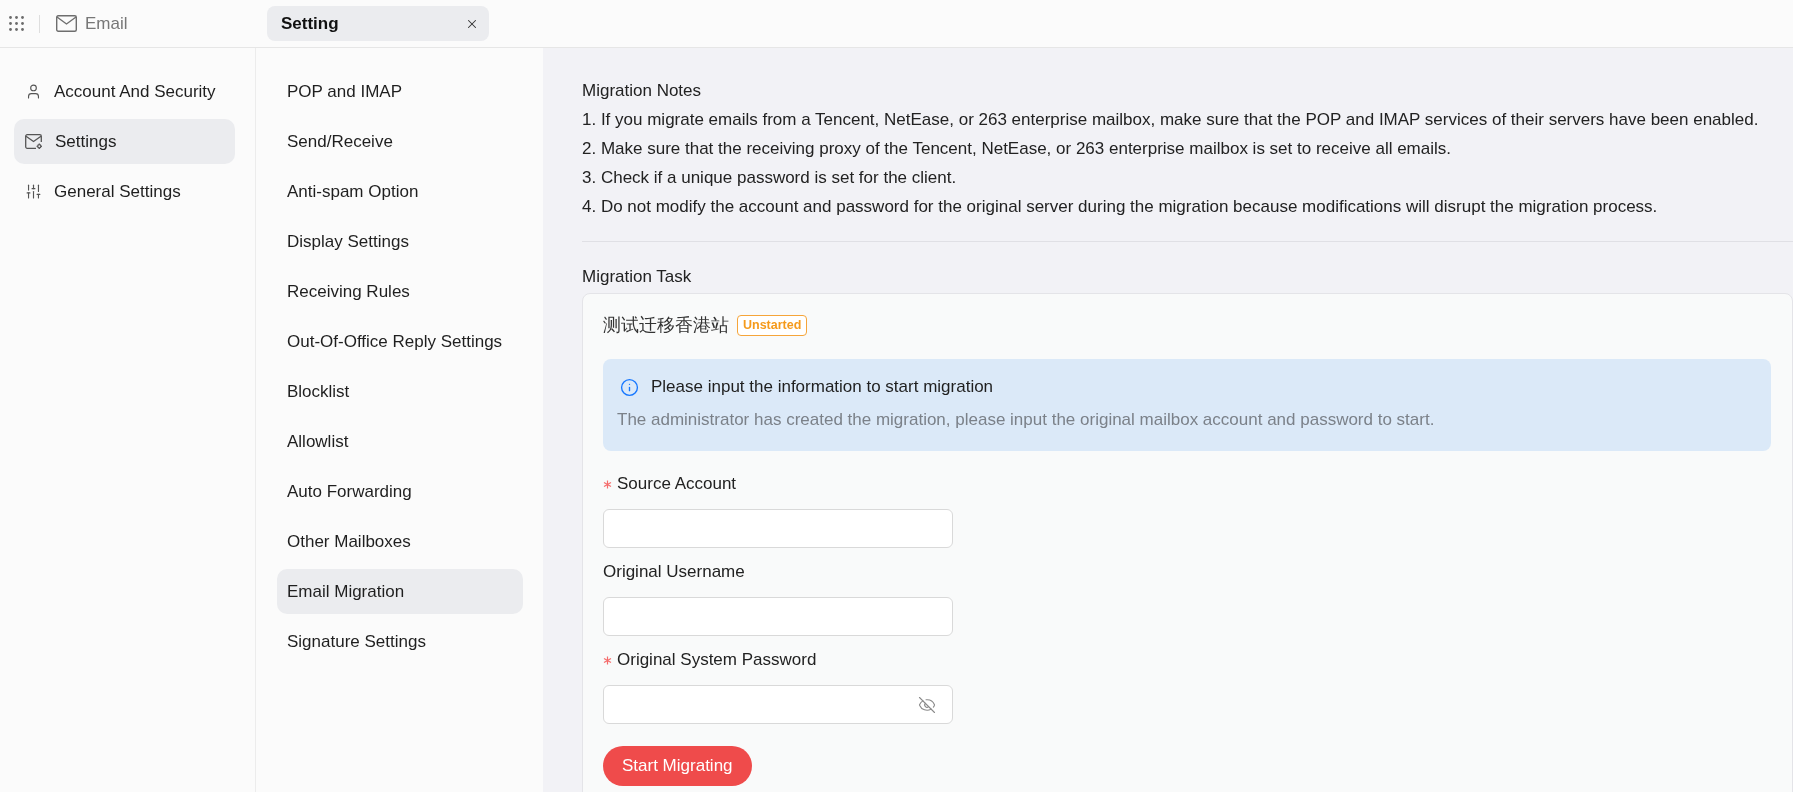  Describe the element at coordinates (927, 704) in the screenshot. I see `eye-off-icon` at that location.